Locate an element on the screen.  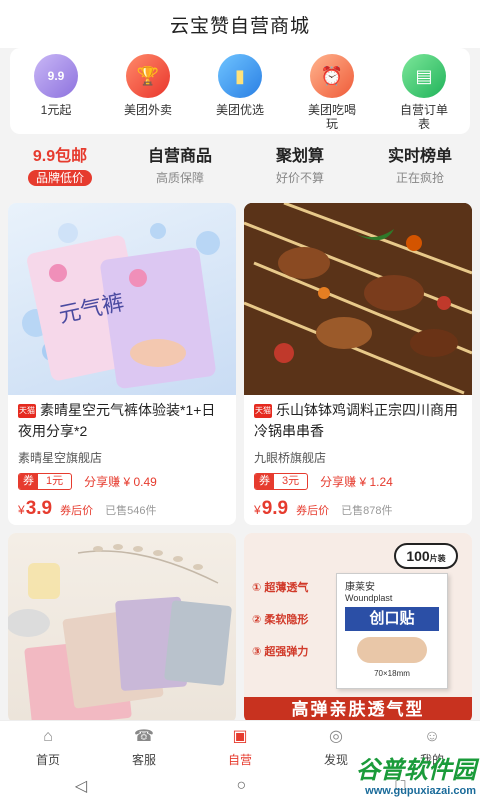
category-meituan-youxuan: ▮ 美团优选 is located at coordinates (240, 94).